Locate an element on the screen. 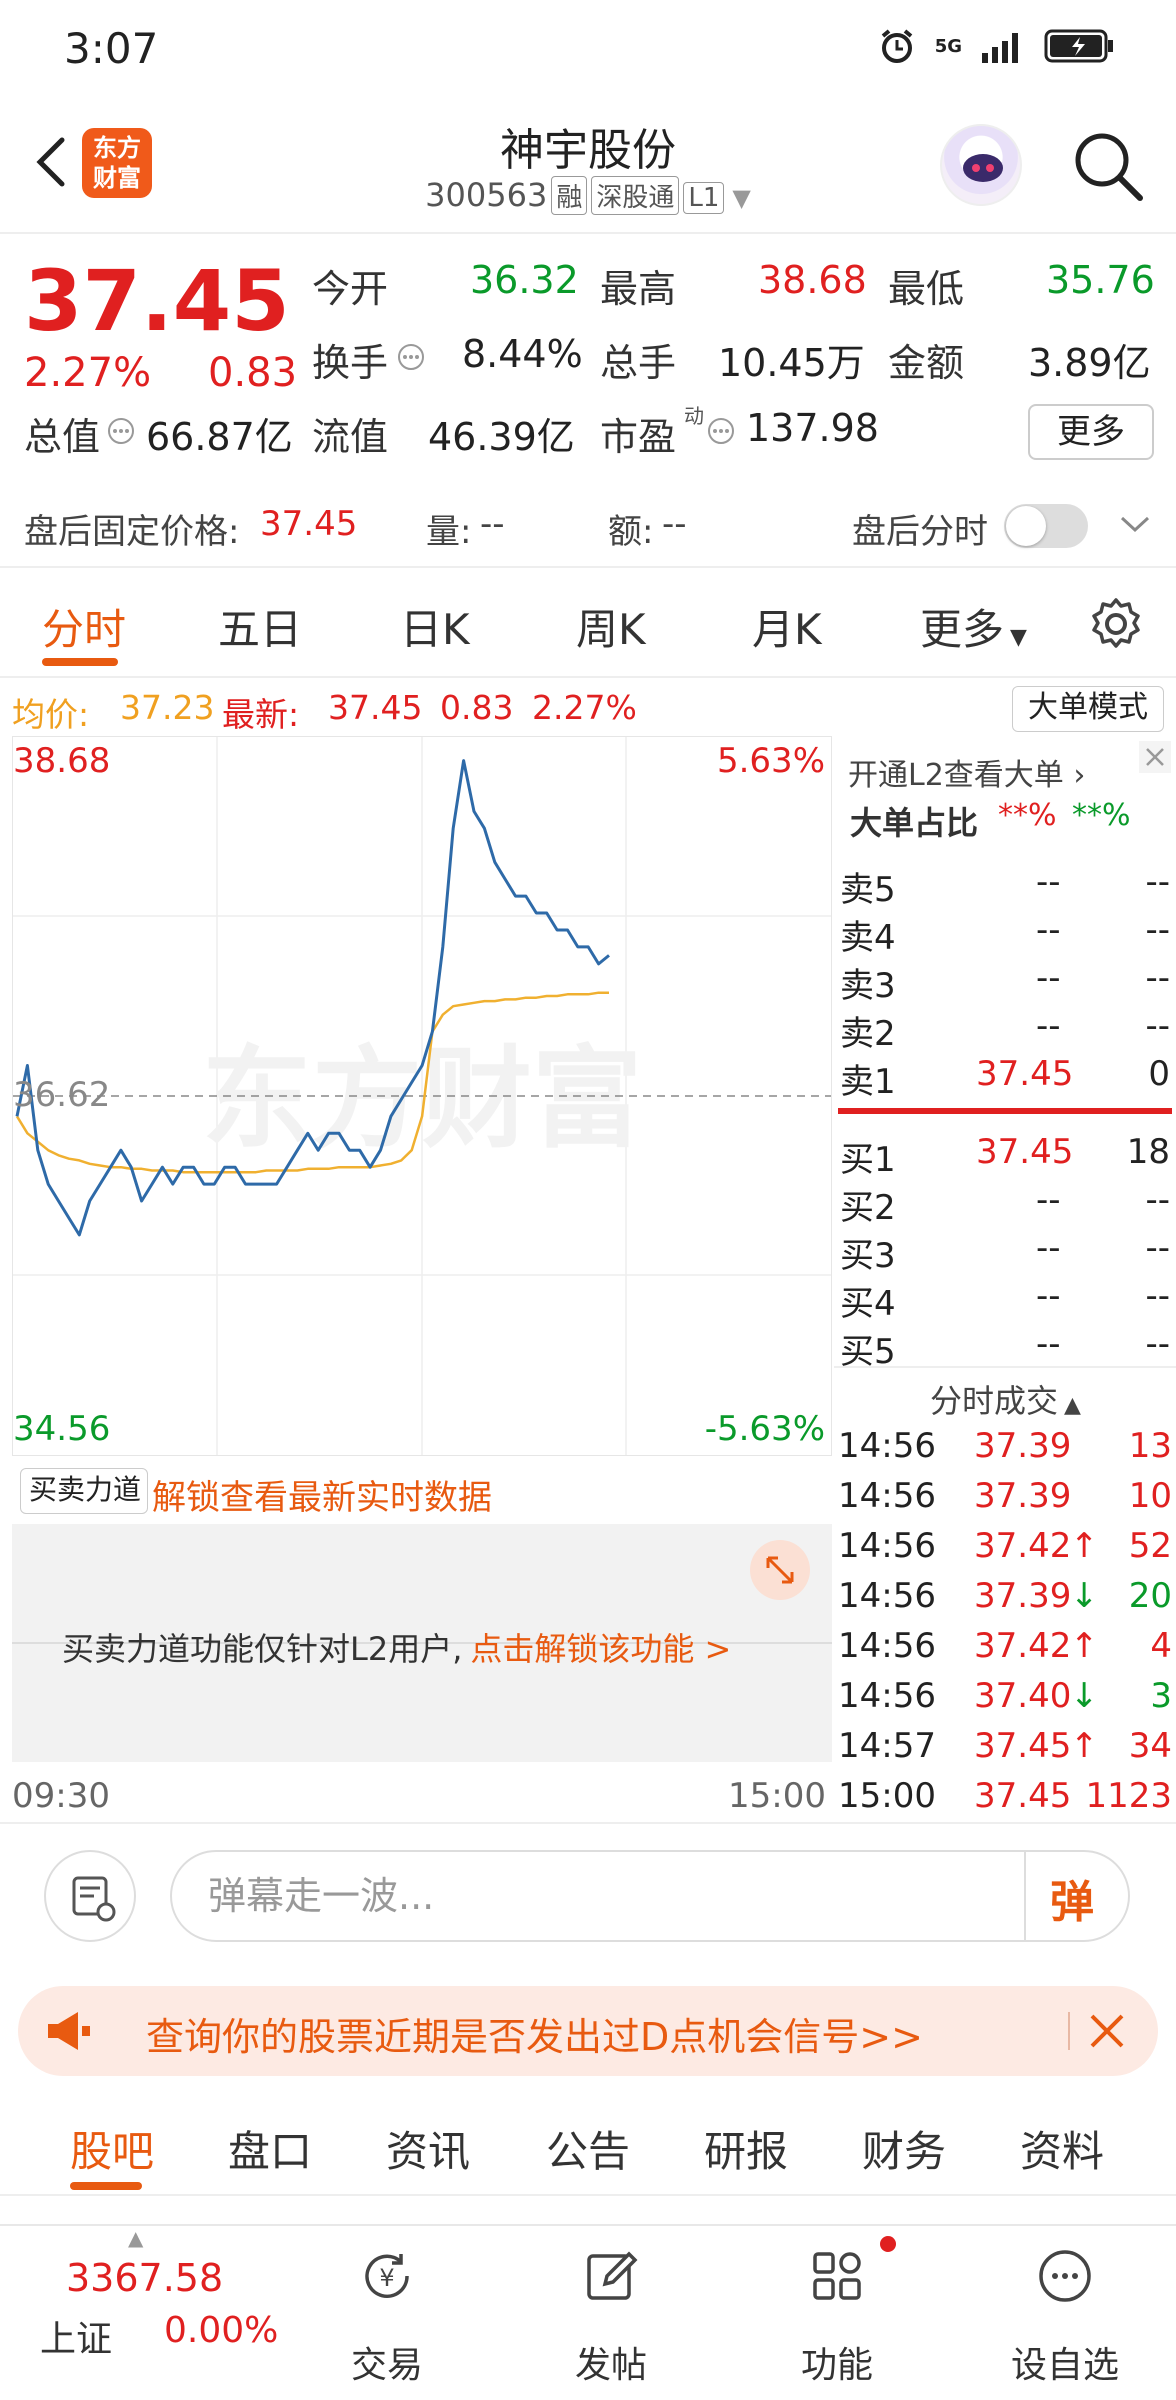 The height and width of the screenshot is (2400, 1176). more-fields-button: 更多 is located at coordinates (1091, 432).